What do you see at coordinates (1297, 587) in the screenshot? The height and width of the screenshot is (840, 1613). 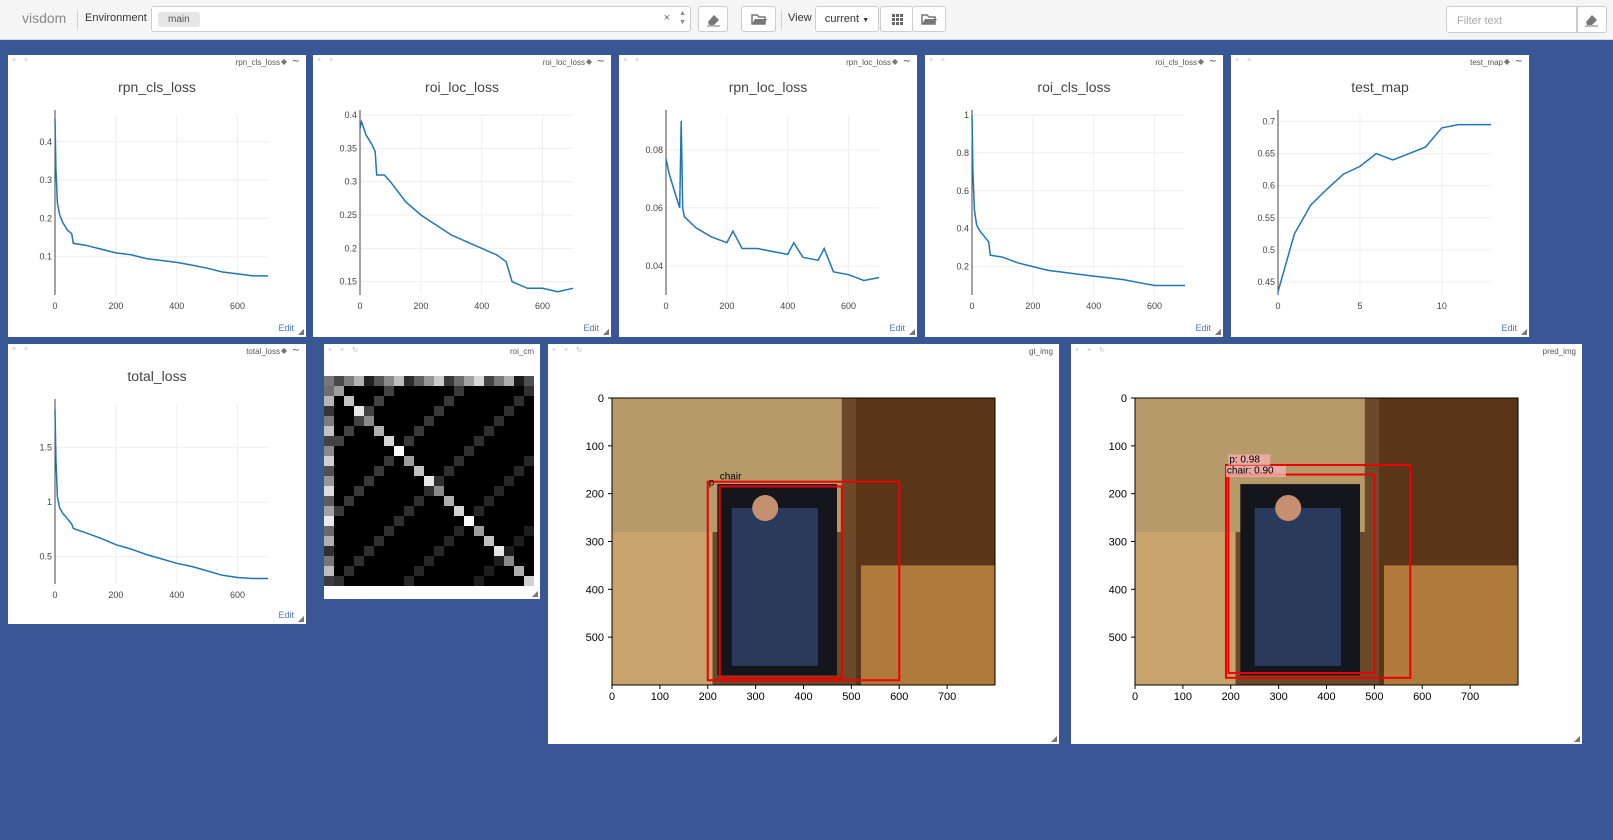 I see `photo-person` at bounding box center [1297, 587].